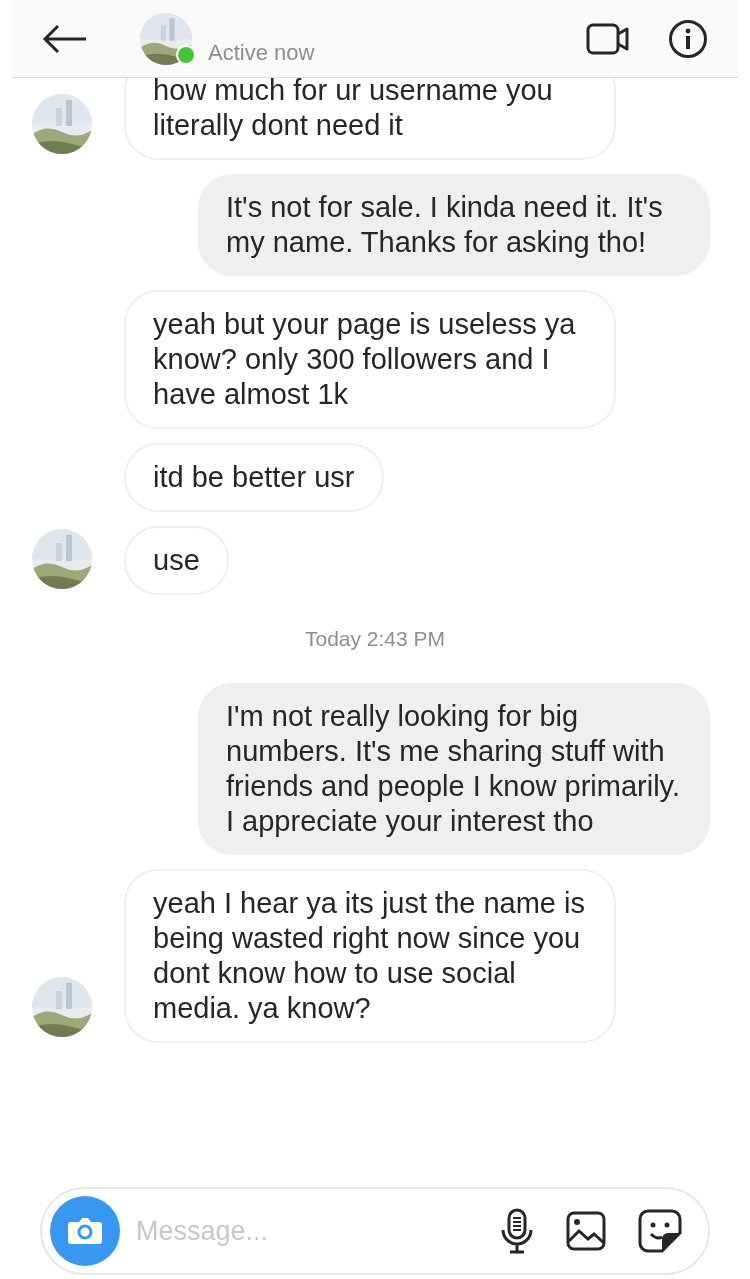 The image size is (750, 1279). I want to click on video-call-button, so click(608, 38).